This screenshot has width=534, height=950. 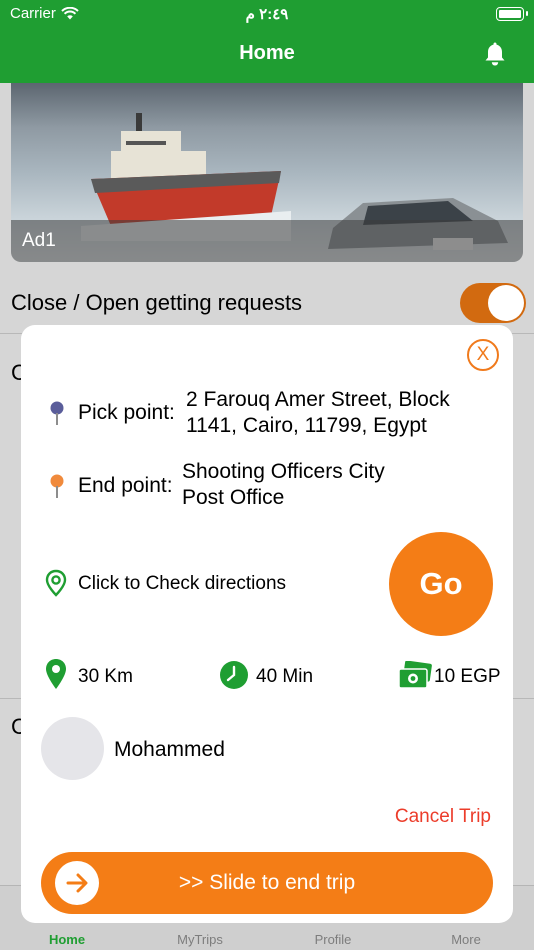 I want to click on go-button: Go, so click(x=441, y=584).